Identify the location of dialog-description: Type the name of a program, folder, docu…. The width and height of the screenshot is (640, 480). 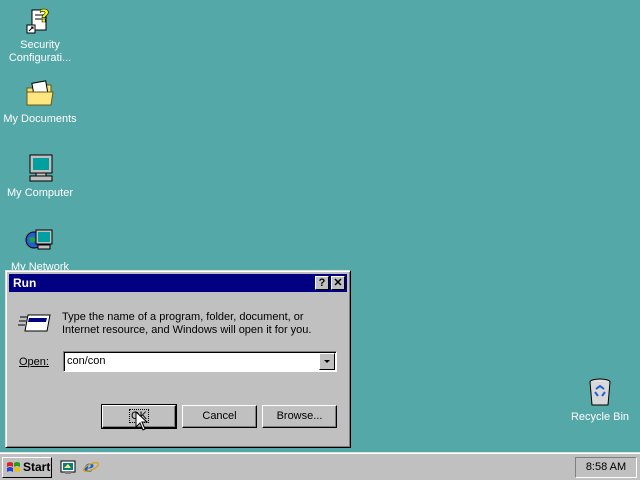
(202, 324).